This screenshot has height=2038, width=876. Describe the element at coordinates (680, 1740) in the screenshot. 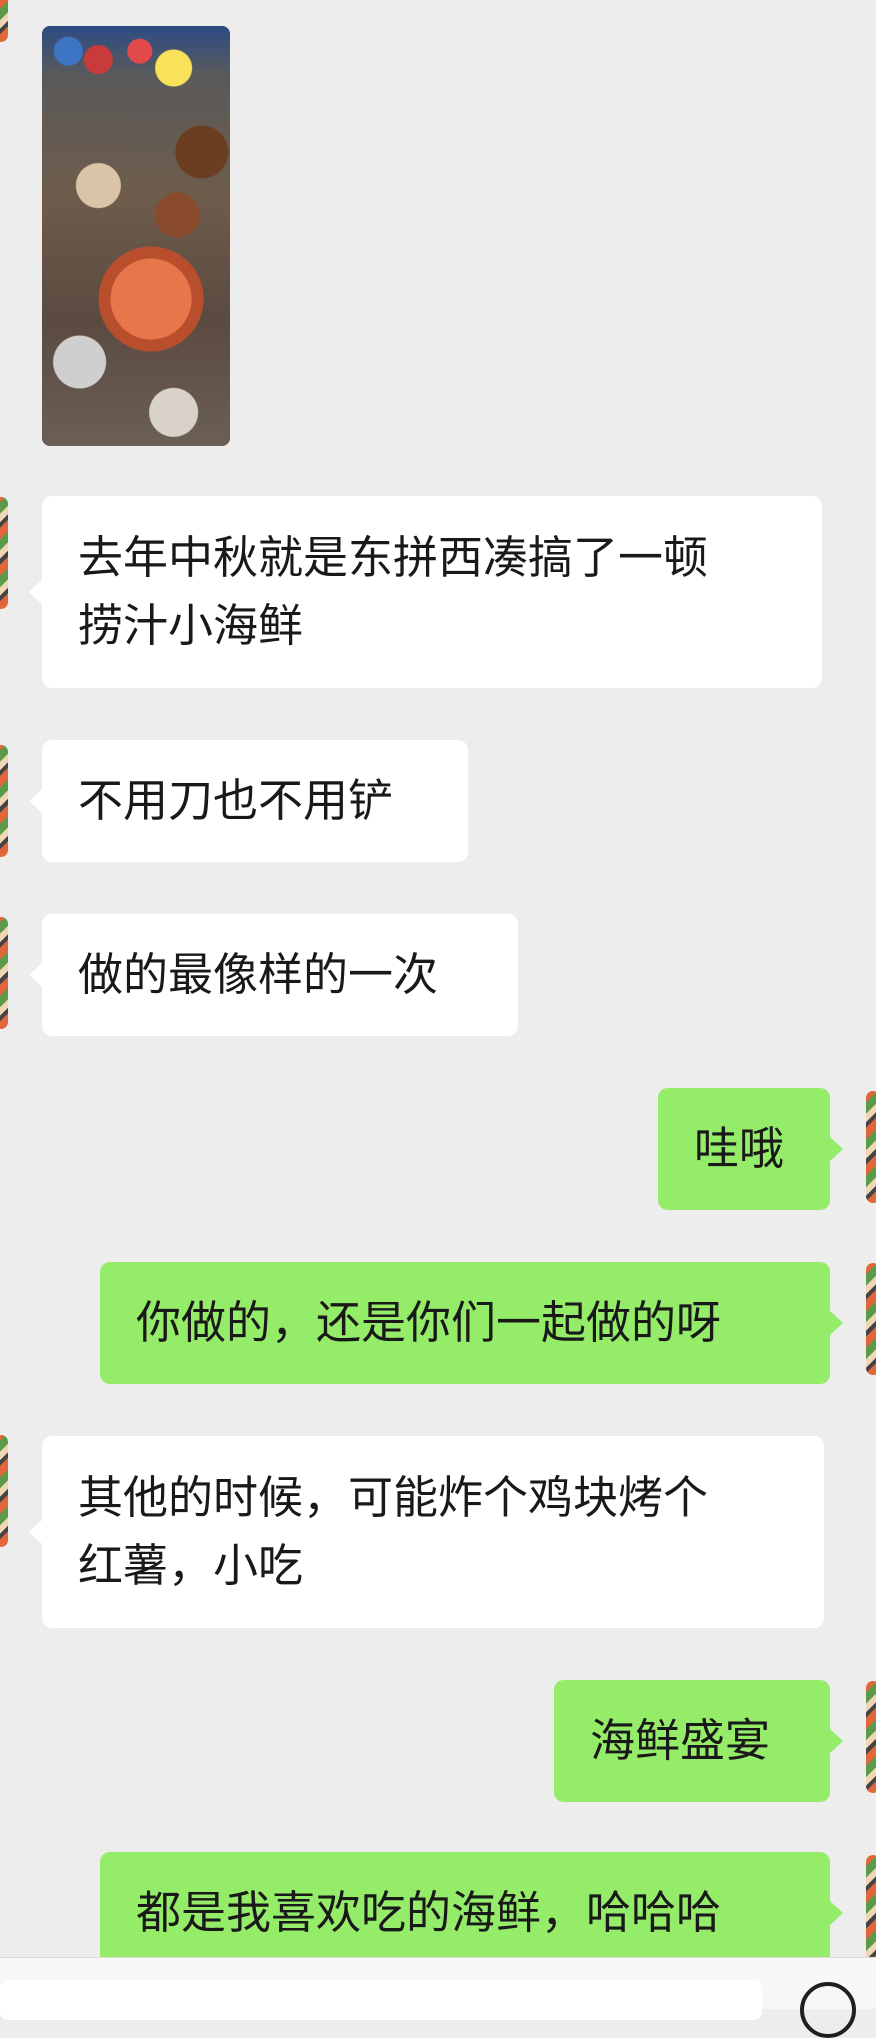

I see `message-text: 海鲜盛宴` at that location.